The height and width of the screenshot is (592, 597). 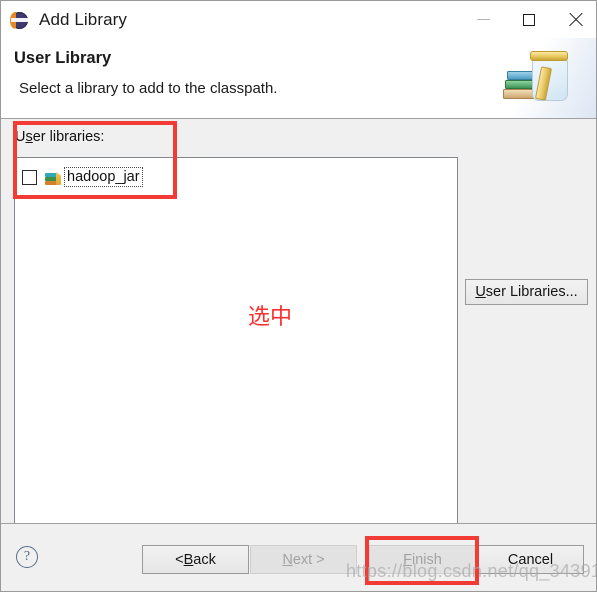 What do you see at coordinates (574, 19) in the screenshot?
I see `close-icon` at bounding box center [574, 19].